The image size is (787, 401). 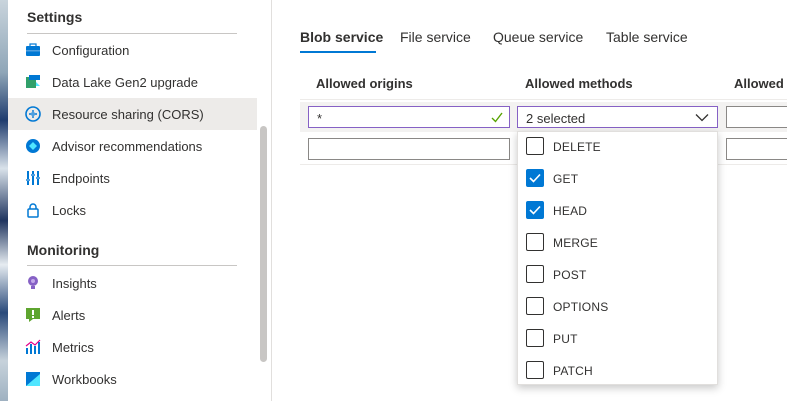 I want to click on allowed-headers-input-empty, so click(x=756, y=149).